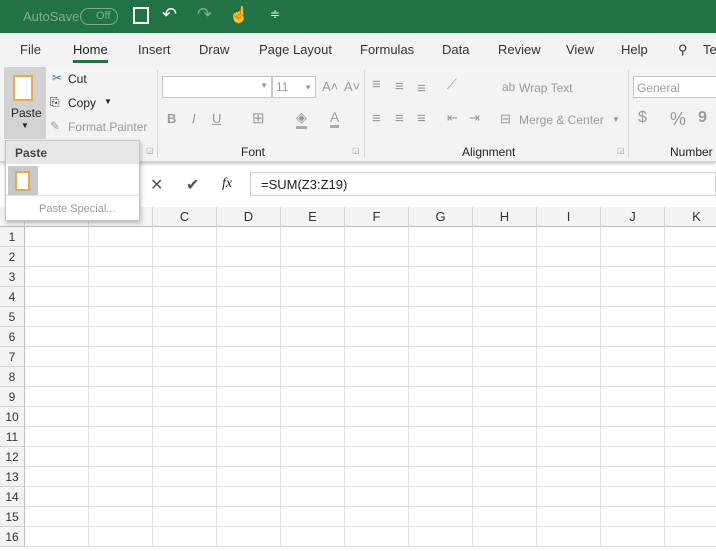 The width and height of the screenshot is (716, 551). Describe the element at coordinates (313, 317) in the screenshot. I see `cell-E5` at that location.